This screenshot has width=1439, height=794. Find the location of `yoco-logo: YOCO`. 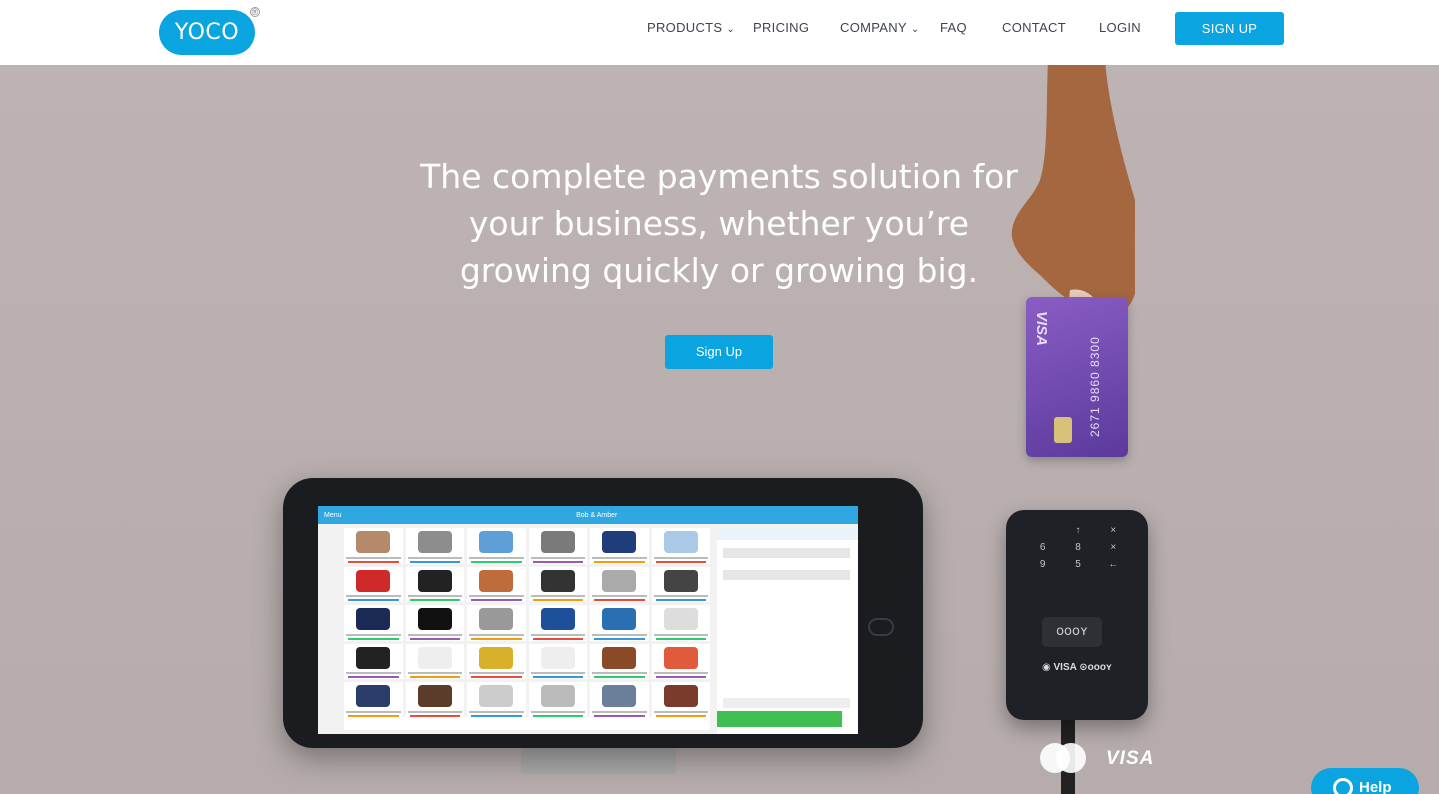

yoco-logo: YOCO is located at coordinates (207, 32).